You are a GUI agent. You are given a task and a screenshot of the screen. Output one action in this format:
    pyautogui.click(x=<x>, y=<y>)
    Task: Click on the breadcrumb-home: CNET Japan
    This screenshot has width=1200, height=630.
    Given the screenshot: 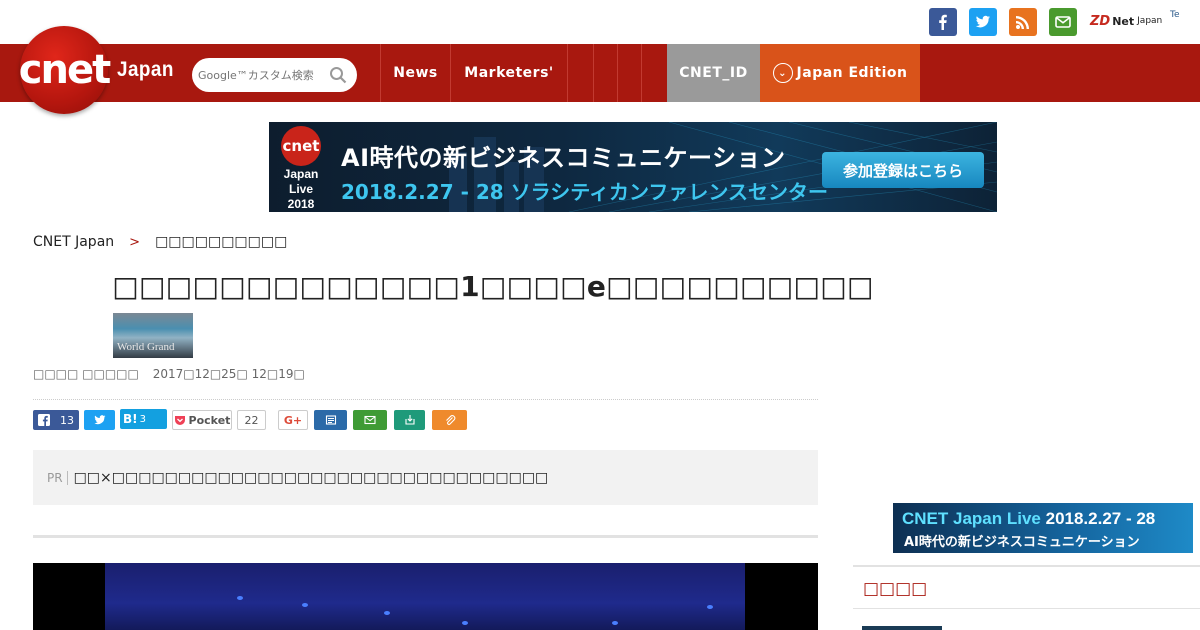 What is the action you would take?
    pyautogui.click(x=73, y=242)
    